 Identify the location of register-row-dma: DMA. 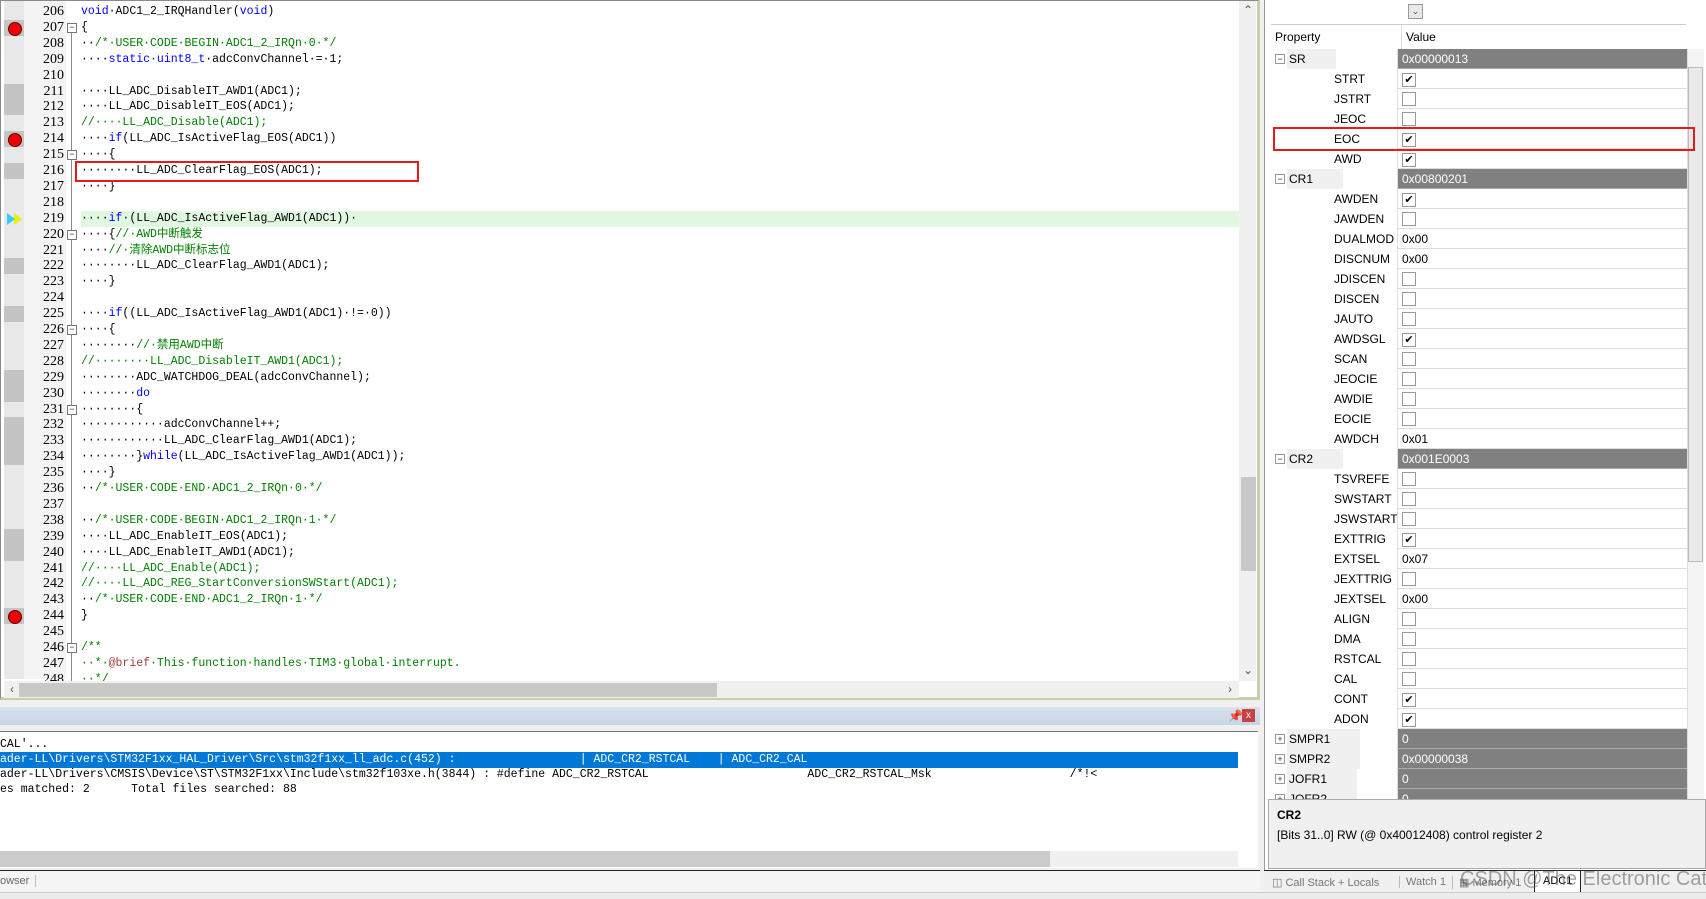
(1479, 639).